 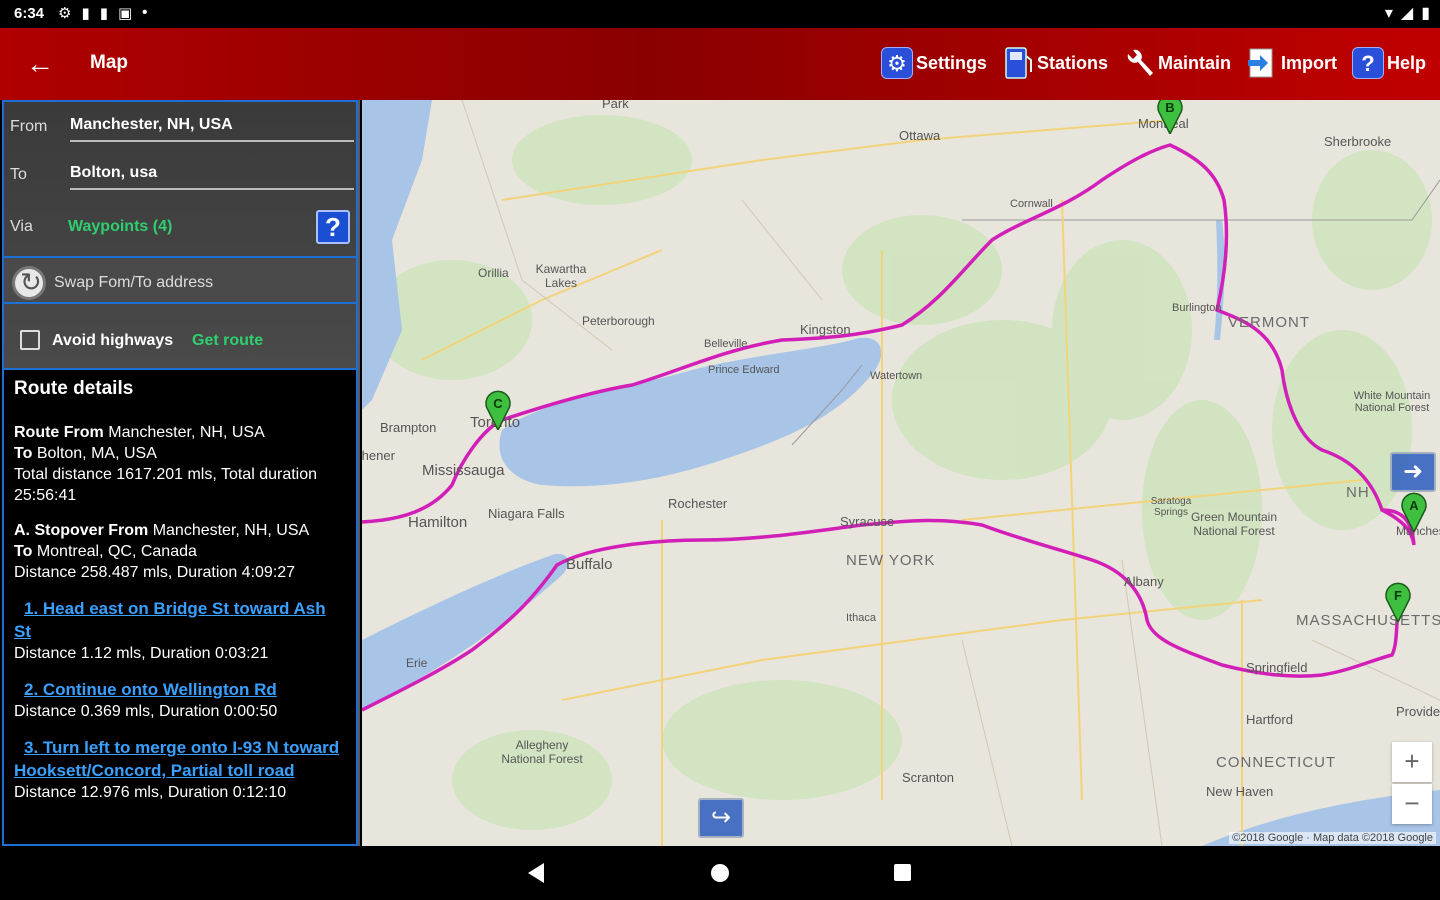 I want to click on sim2-icon: ▮, so click(x=103, y=13).